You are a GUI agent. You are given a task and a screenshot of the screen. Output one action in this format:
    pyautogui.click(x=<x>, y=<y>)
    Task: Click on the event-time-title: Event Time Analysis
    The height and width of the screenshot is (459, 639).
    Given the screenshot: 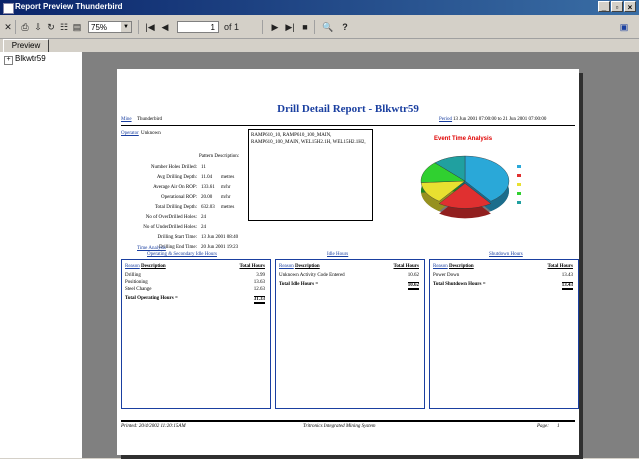 What is the action you would take?
    pyautogui.click(x=463, y=139)
    